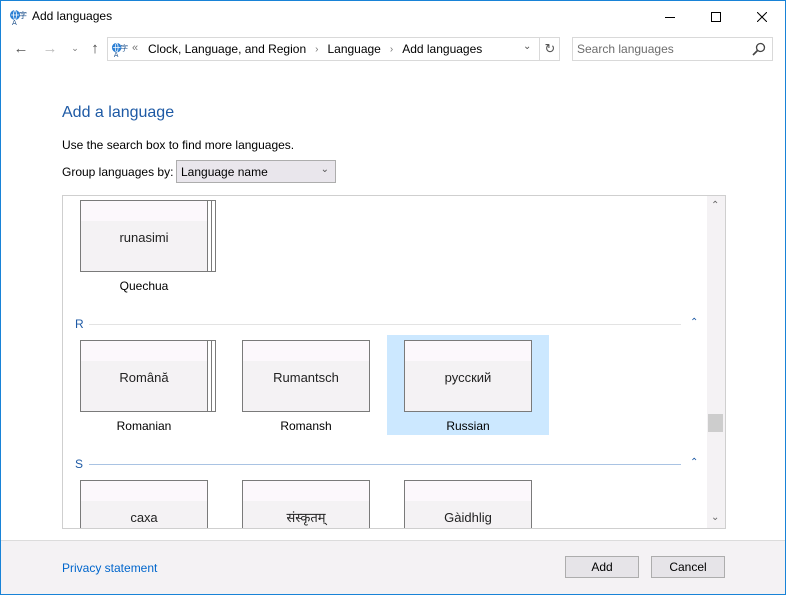 The image size is (786, 595). I want to click on close-button, so click(762, 16).